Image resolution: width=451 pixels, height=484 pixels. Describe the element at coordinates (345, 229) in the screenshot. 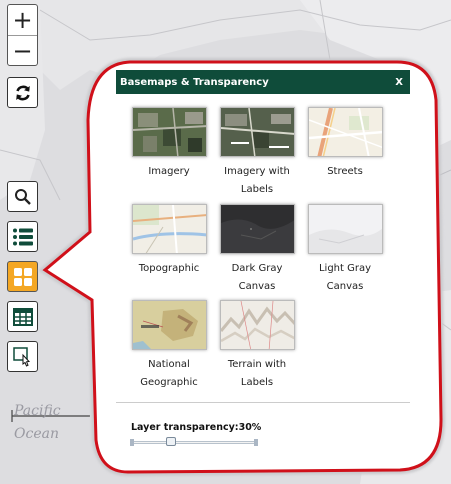

I see `light-gray-canvas-thumbnail` at that location.